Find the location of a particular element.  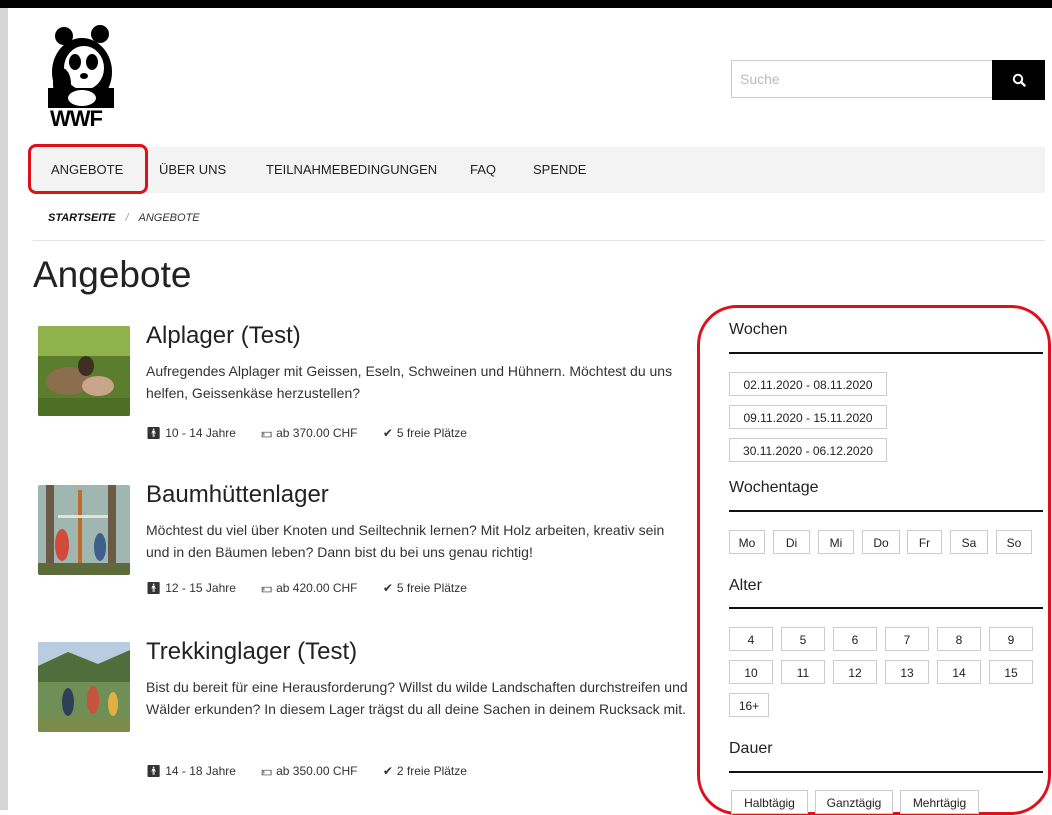

filter-duration-chip: Halbtägig is located at coordinates (769, 802).